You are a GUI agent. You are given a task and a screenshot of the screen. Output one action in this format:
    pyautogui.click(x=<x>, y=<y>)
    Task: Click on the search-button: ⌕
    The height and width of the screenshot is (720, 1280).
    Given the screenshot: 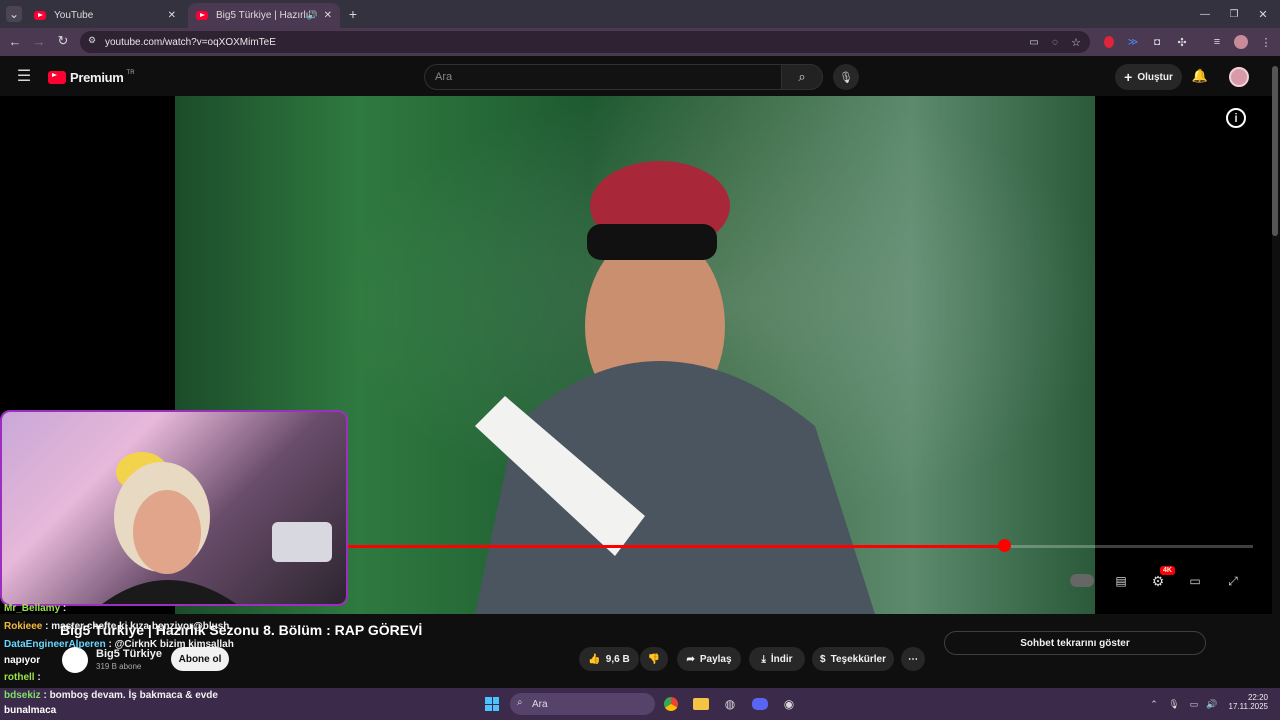 What is the action you would take?
    pyautogui.click(x=802, y=77)
    